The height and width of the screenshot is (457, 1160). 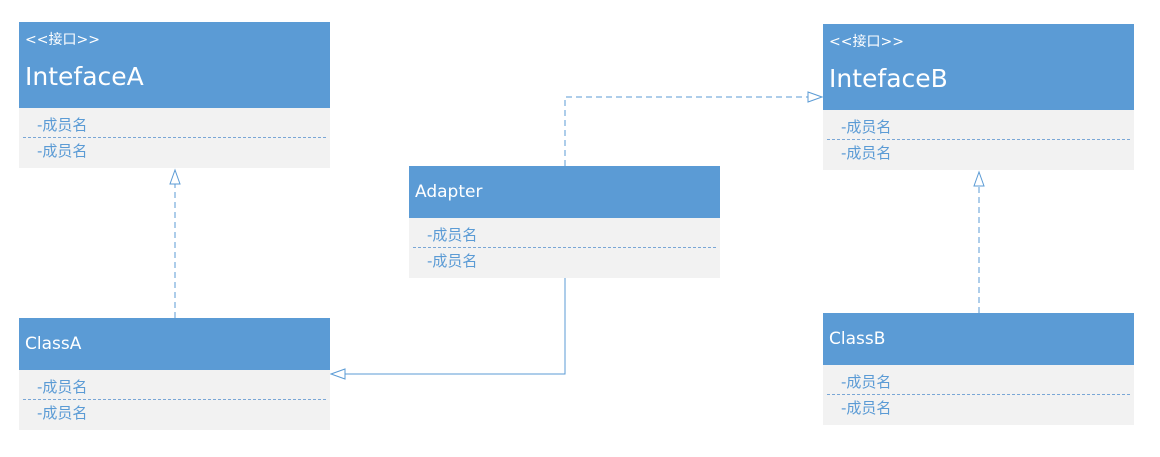 What do you see at coordinates (888, 78) in the screenshot?
I see `interface-b-name: IntefaceB` at bounding box center [888, 78].